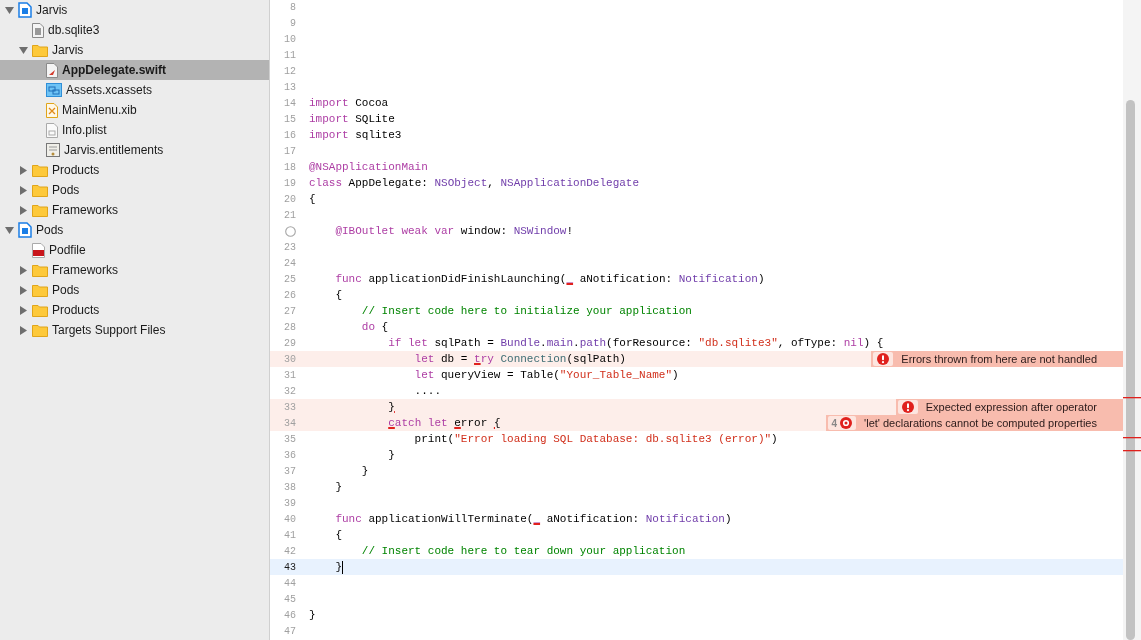 This screenshot has width=1141, height=640. What do you see at coordinates (293, 23) in the screenshot?
I see `line-number: 9` at bounding box center [293, 23].